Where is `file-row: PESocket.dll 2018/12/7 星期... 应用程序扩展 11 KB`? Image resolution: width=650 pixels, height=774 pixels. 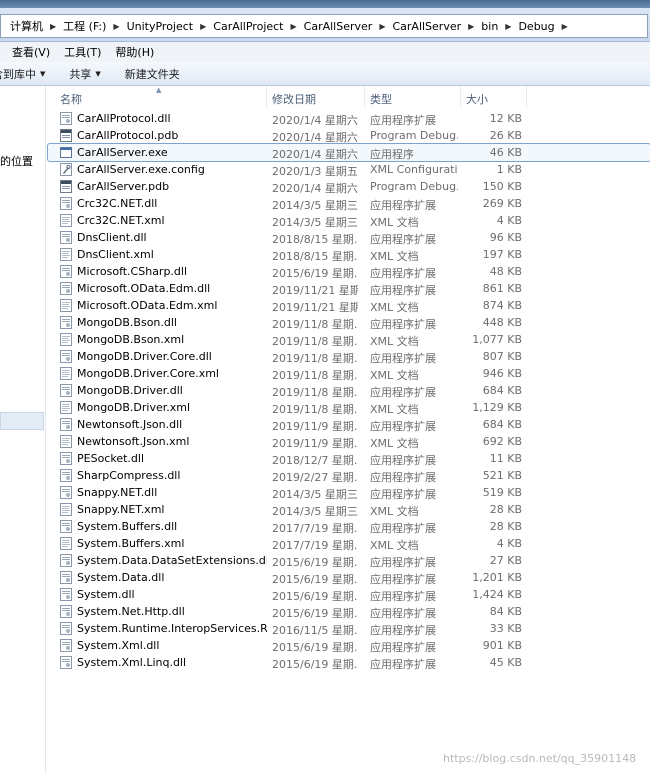
file-row: PESocket.dll 2018/12/7 星期... 应用程序扩展 11 KB is located at coordinates (349, 458).